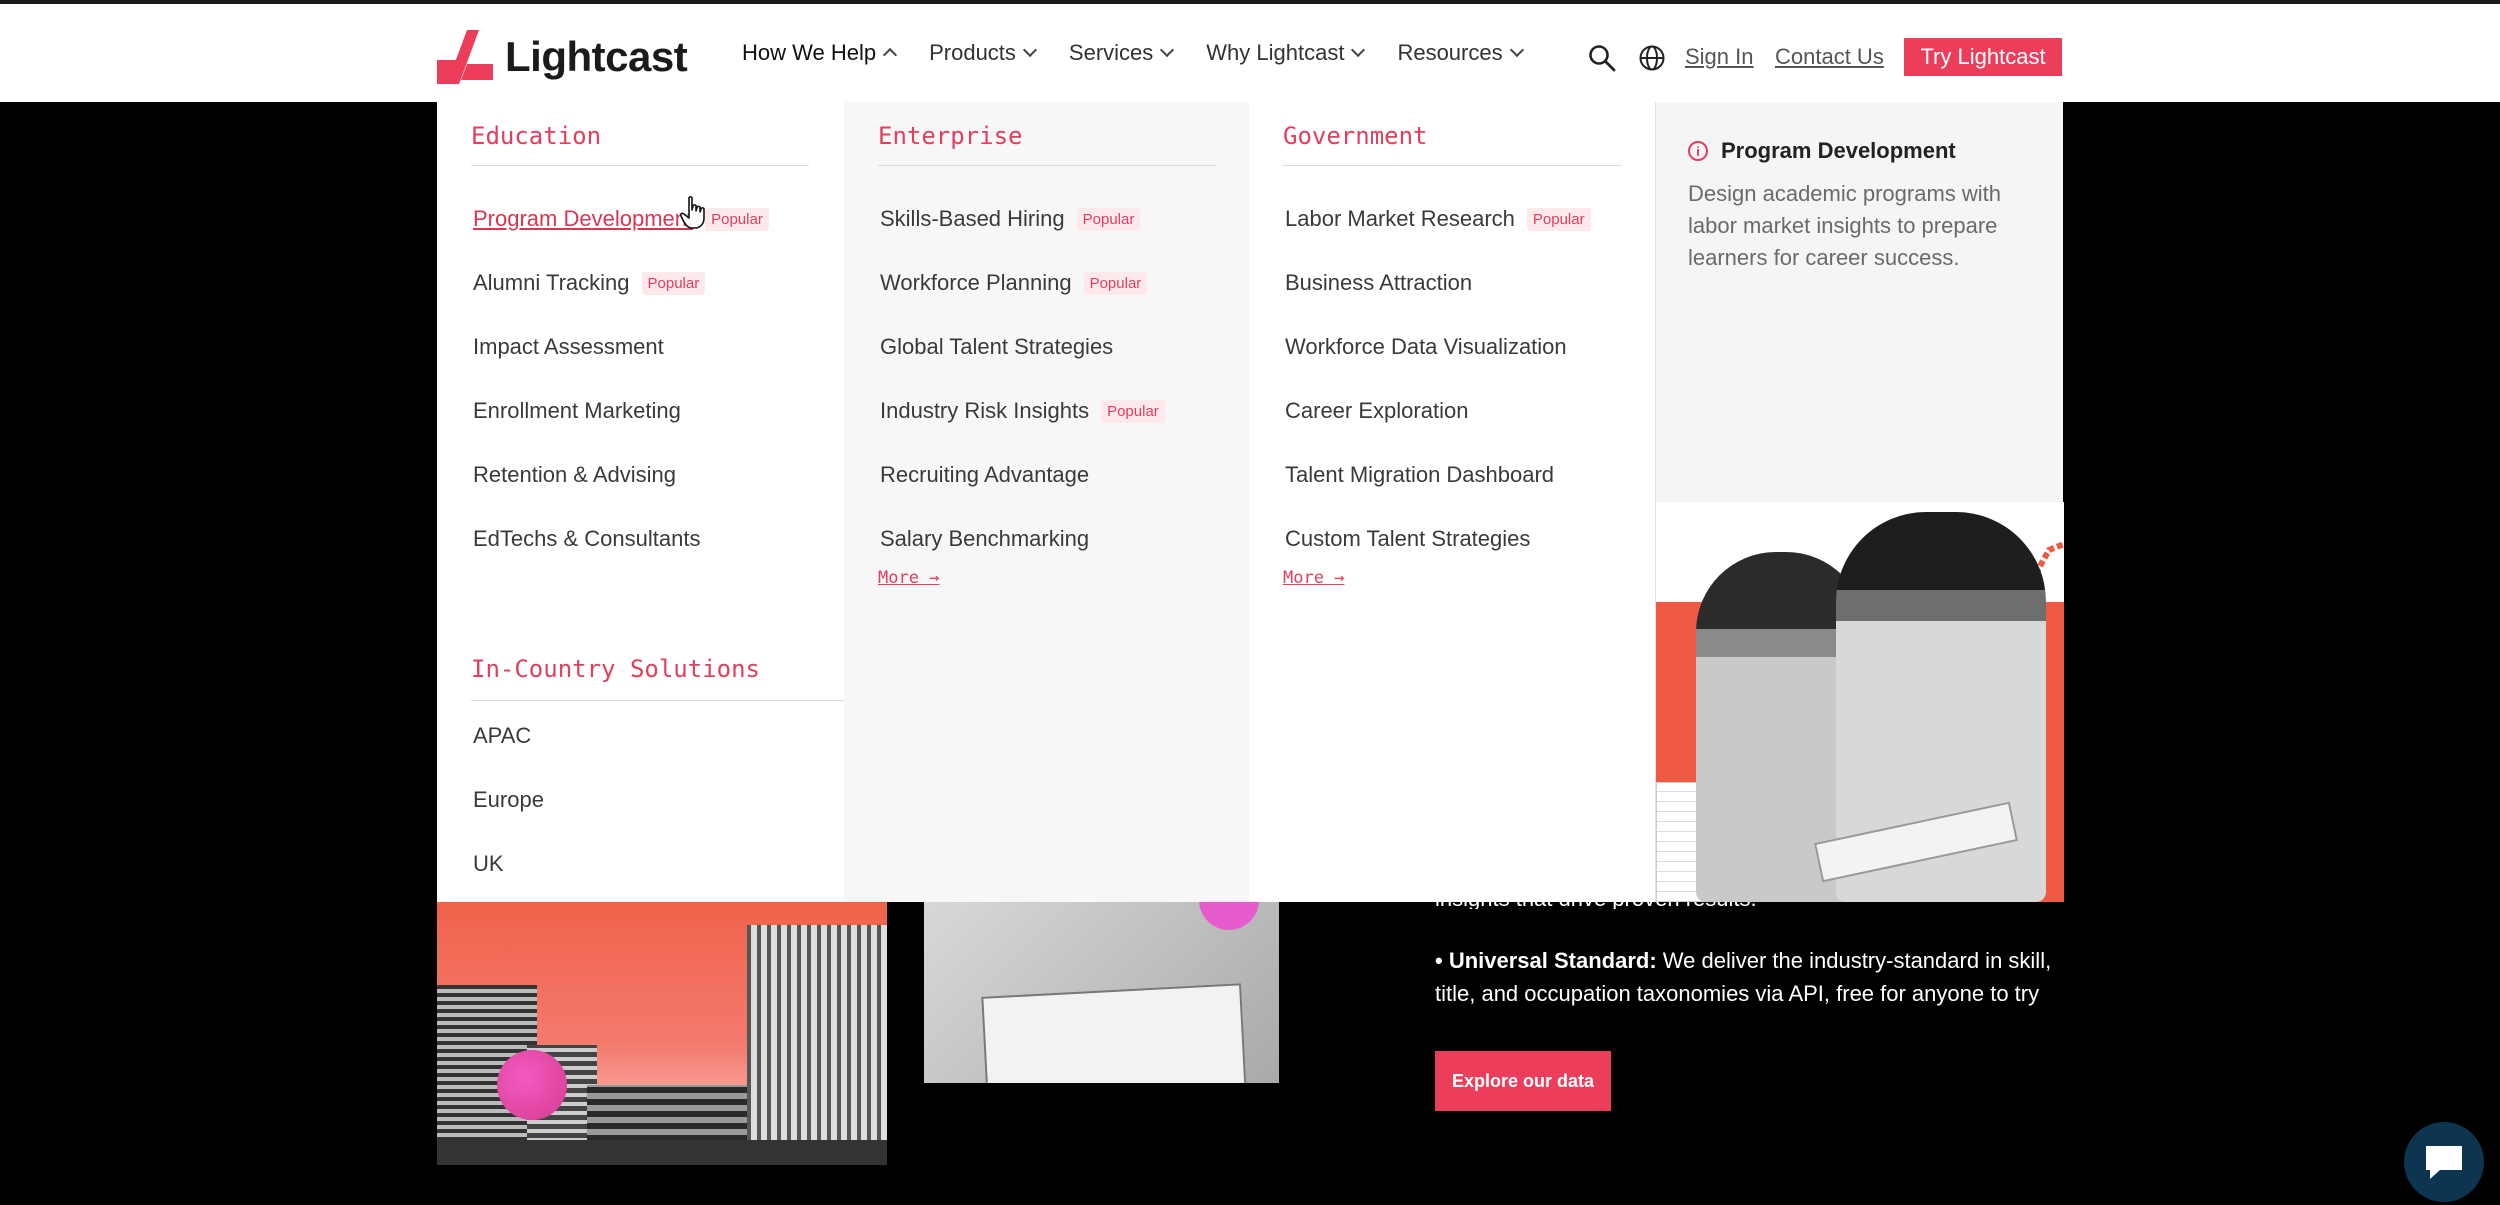 Image resolution: width=2500 pixels, height=1205 pixels. Describe the element at coordinates (1838, 150) in the screenshot. I see `preview-title: Program Development` at that location.